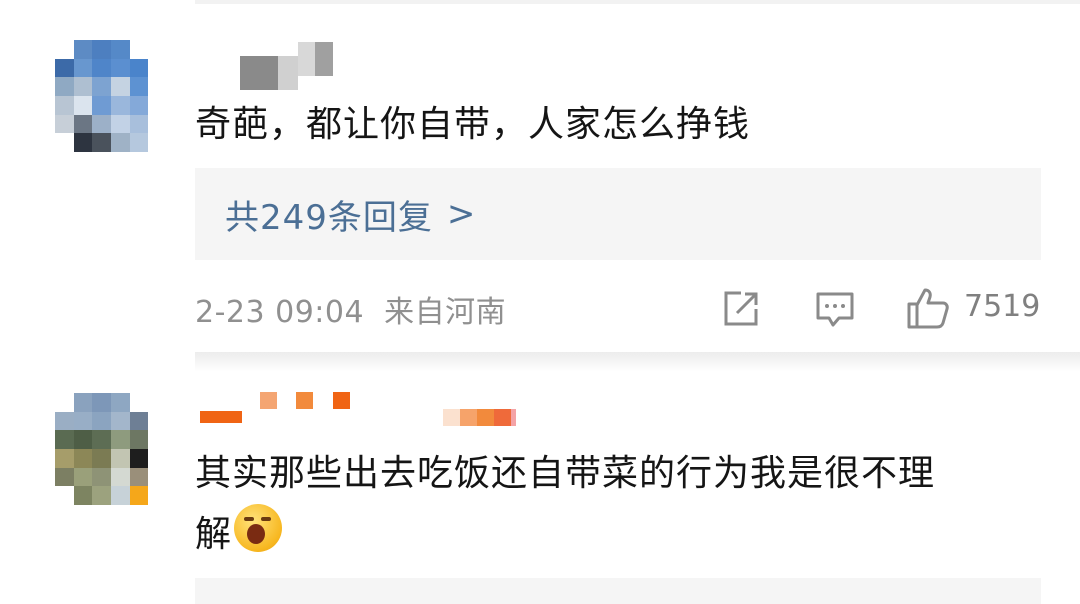 This screenshot has width=1080, height=604. Describe the element at coordinates (630, 534) in the screenshot. I see `comment-text-line: 解` at that location.